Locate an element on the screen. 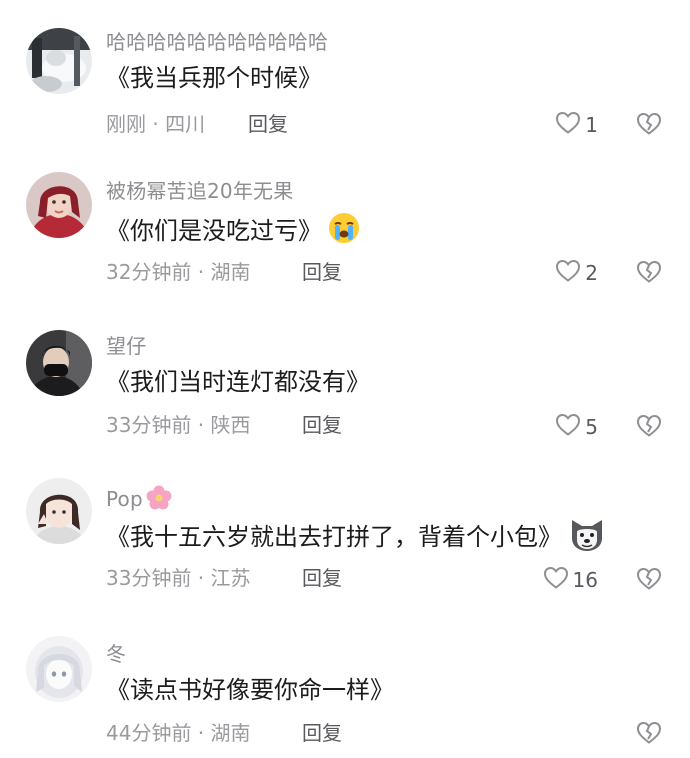  like-count: 5 is located at coordinates (591, 427).